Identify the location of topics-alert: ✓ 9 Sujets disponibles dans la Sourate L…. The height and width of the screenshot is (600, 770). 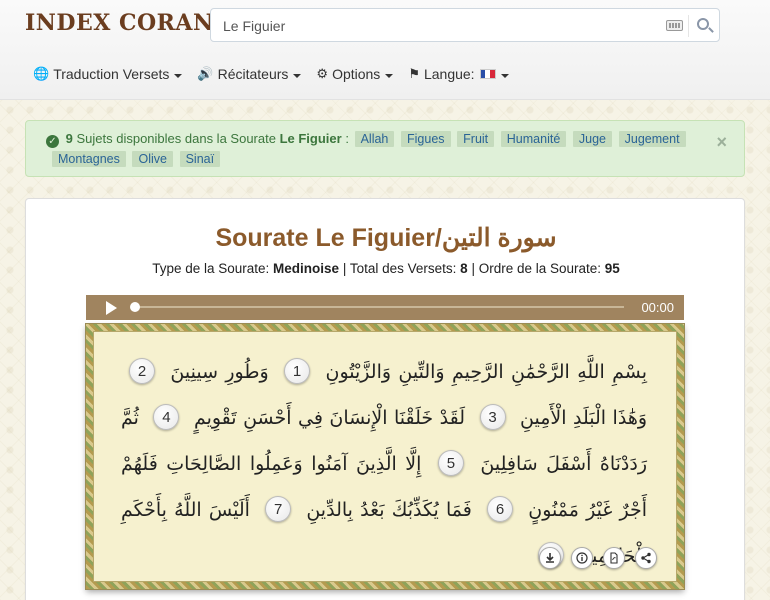
(385, 148).